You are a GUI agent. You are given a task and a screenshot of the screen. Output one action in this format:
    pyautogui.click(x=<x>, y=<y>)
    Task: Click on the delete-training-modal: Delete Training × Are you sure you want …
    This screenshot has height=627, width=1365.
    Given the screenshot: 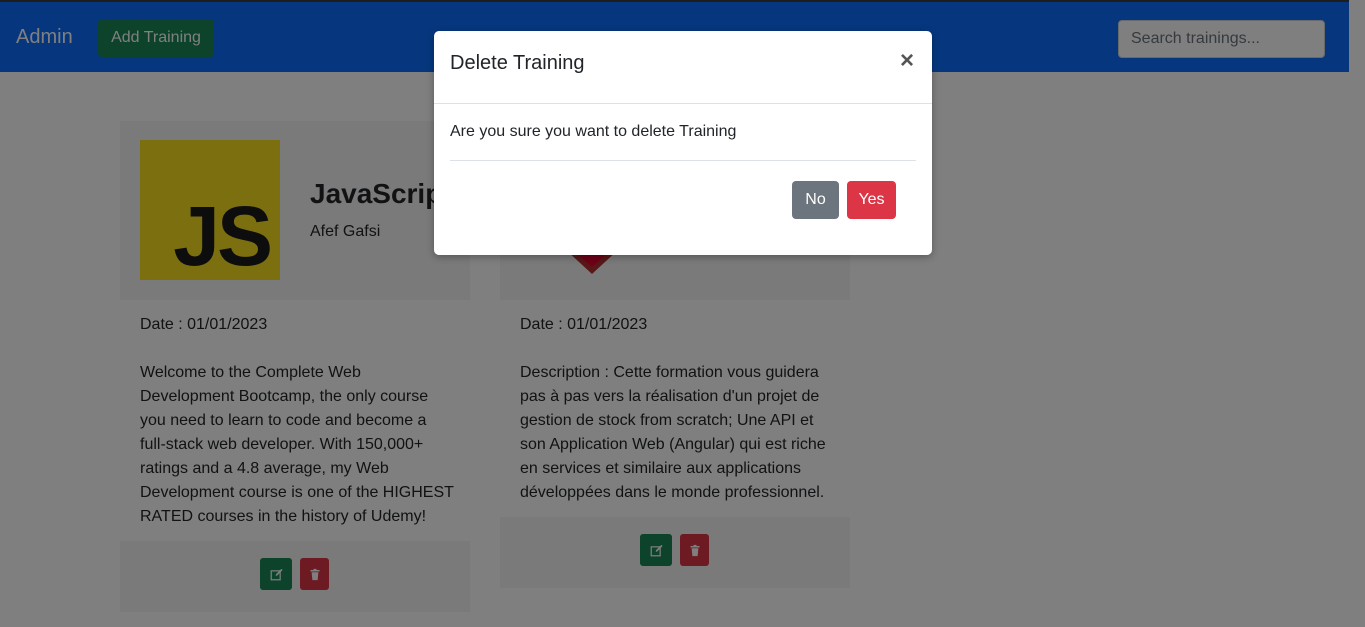 What is the action you would take?
    pyautogui.click(x=683, y=143)
    